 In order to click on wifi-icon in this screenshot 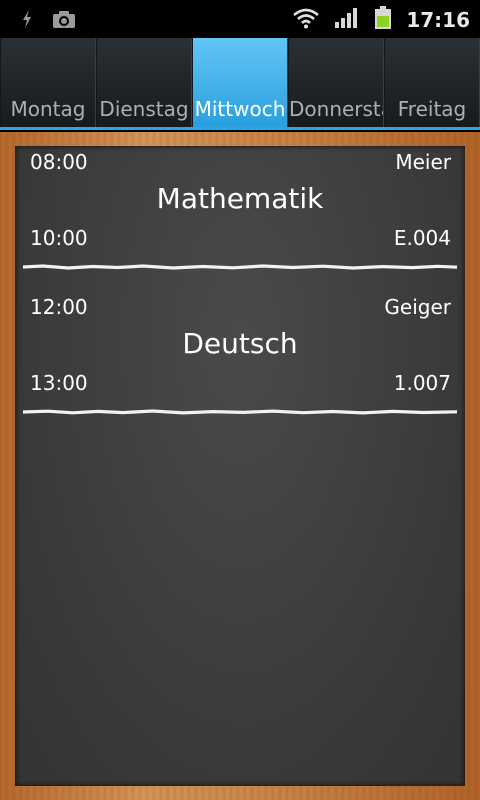, I will do `click(306, 20)`.